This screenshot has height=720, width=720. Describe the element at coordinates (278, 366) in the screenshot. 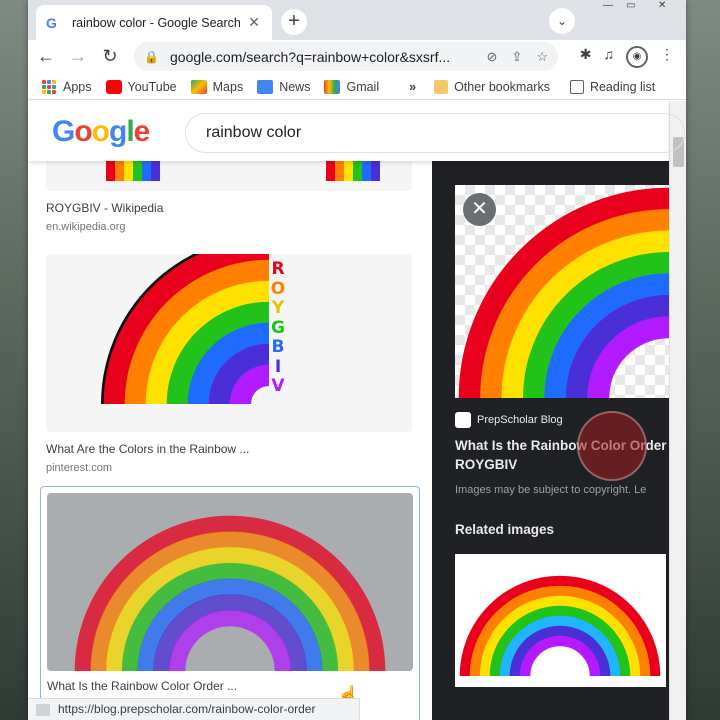

I see `roygbiv-letter: I` at that location.